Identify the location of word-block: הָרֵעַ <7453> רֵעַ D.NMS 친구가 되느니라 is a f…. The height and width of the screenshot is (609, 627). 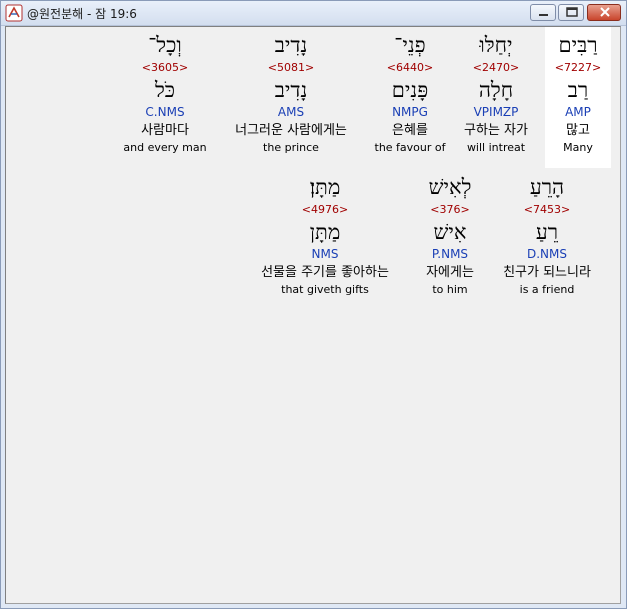
(547, 234).